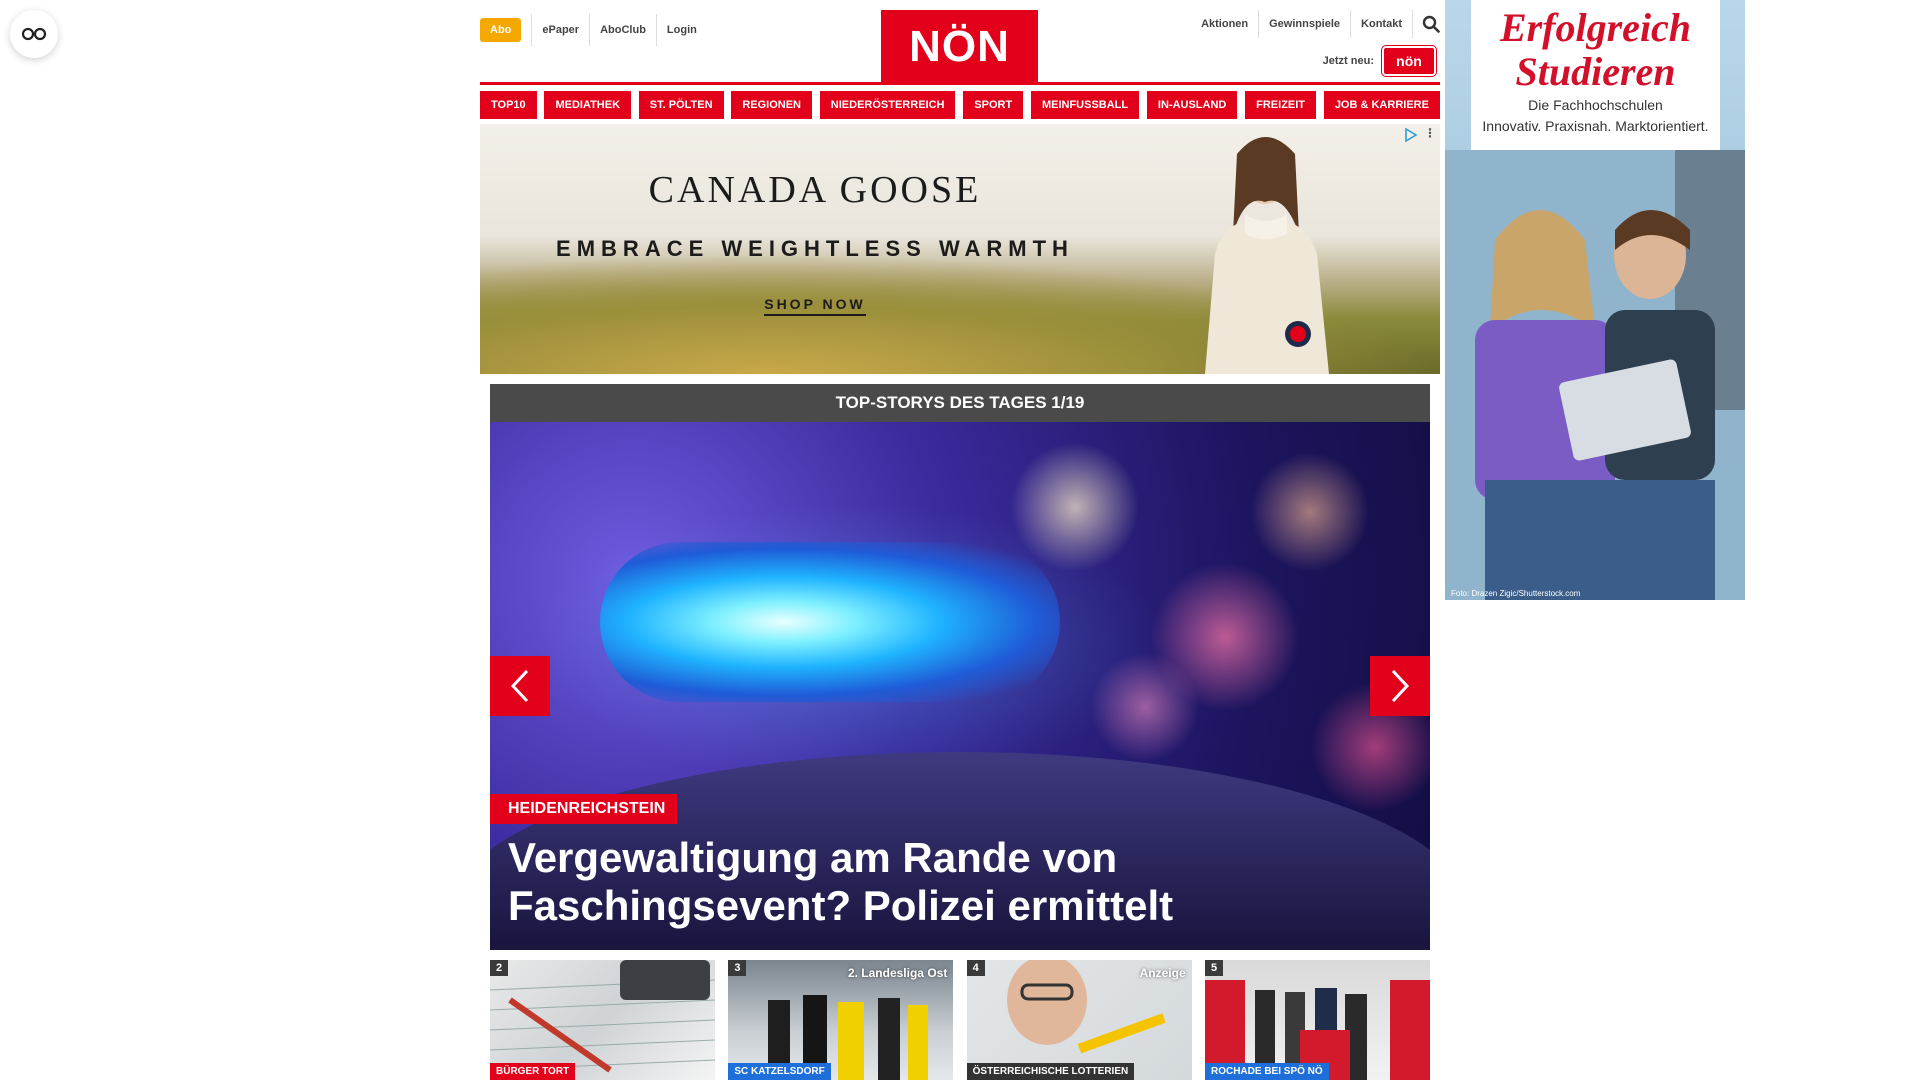 The height and width of the screenshot is (1080, 1920). Describe the element at coordinates (584, 809) in the screenshot. I see `hero-category: HEIDENREICHSTEIN` at that location.